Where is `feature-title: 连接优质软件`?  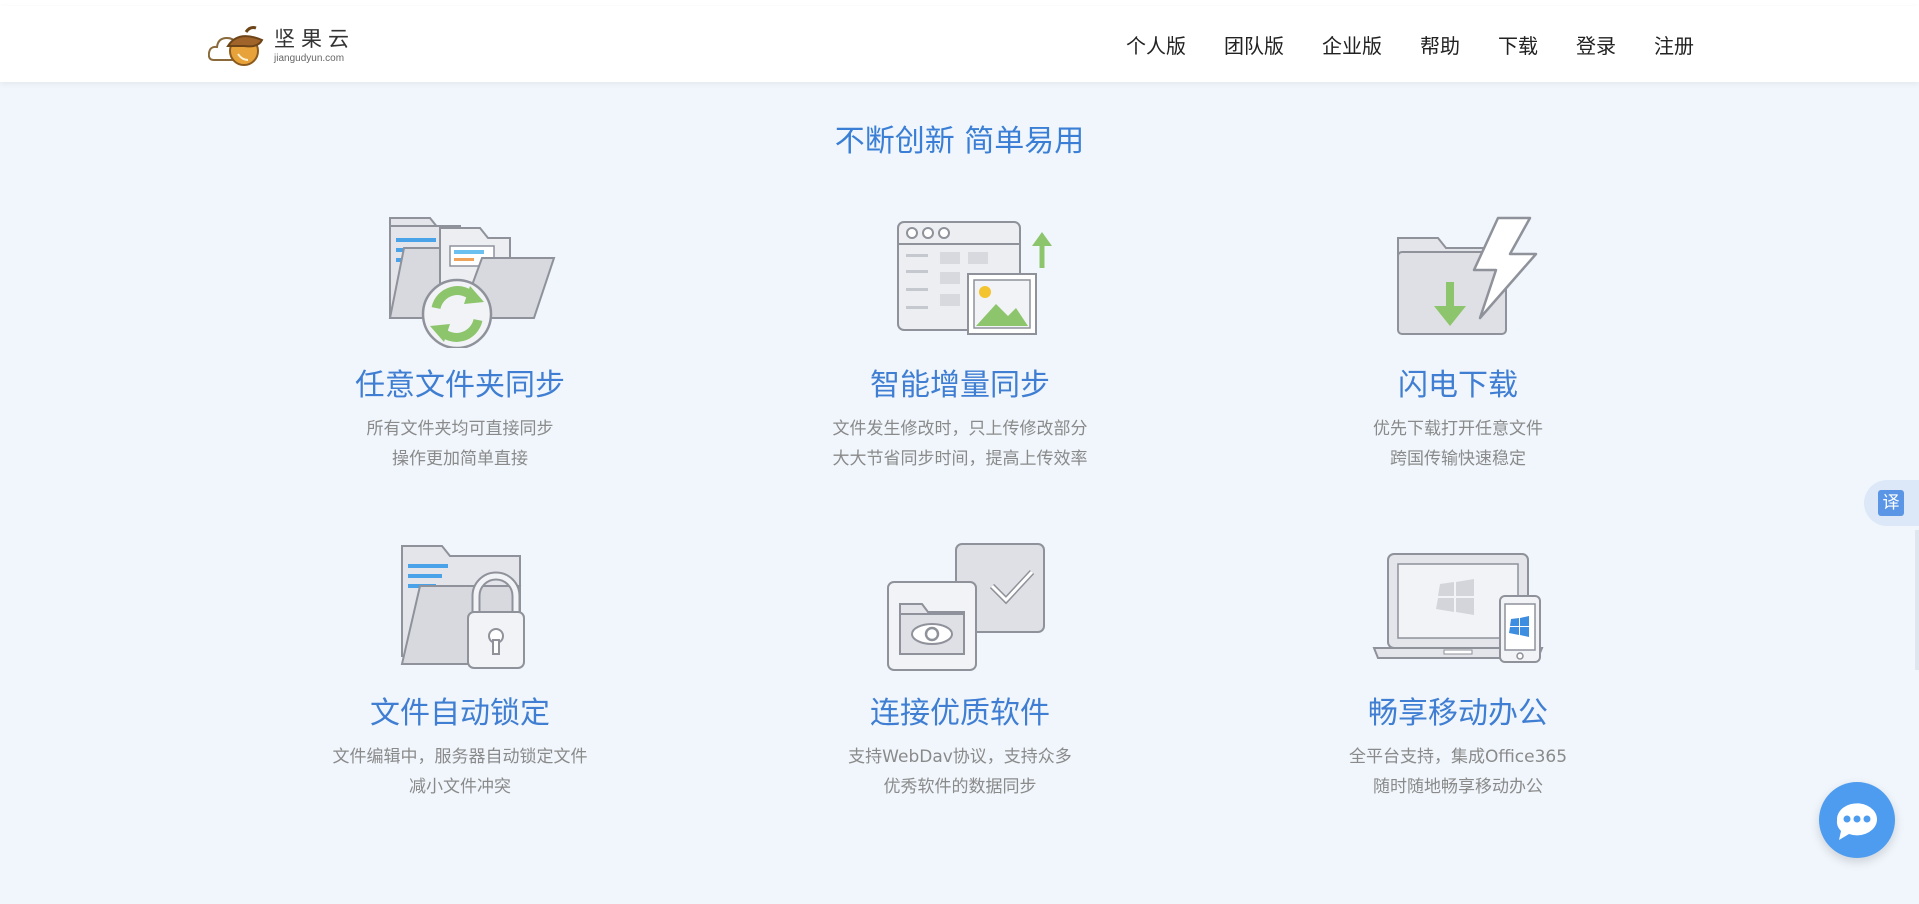 feature-title: 连接优质软件 is located at coordinates (960, 713).